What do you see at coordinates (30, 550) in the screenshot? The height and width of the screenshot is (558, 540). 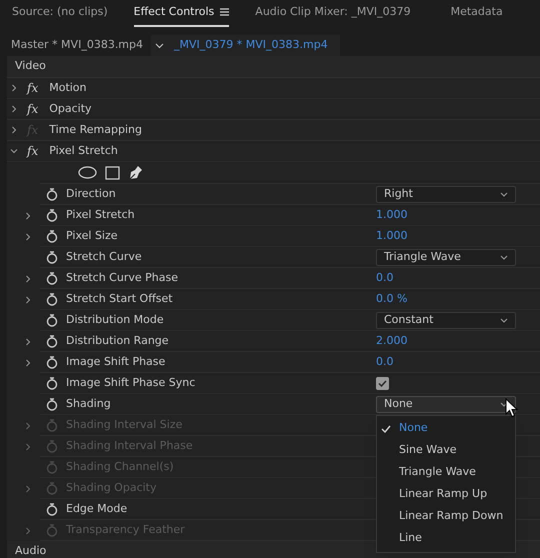 I see `section-header: Audio` at bounding box center [30, 550].